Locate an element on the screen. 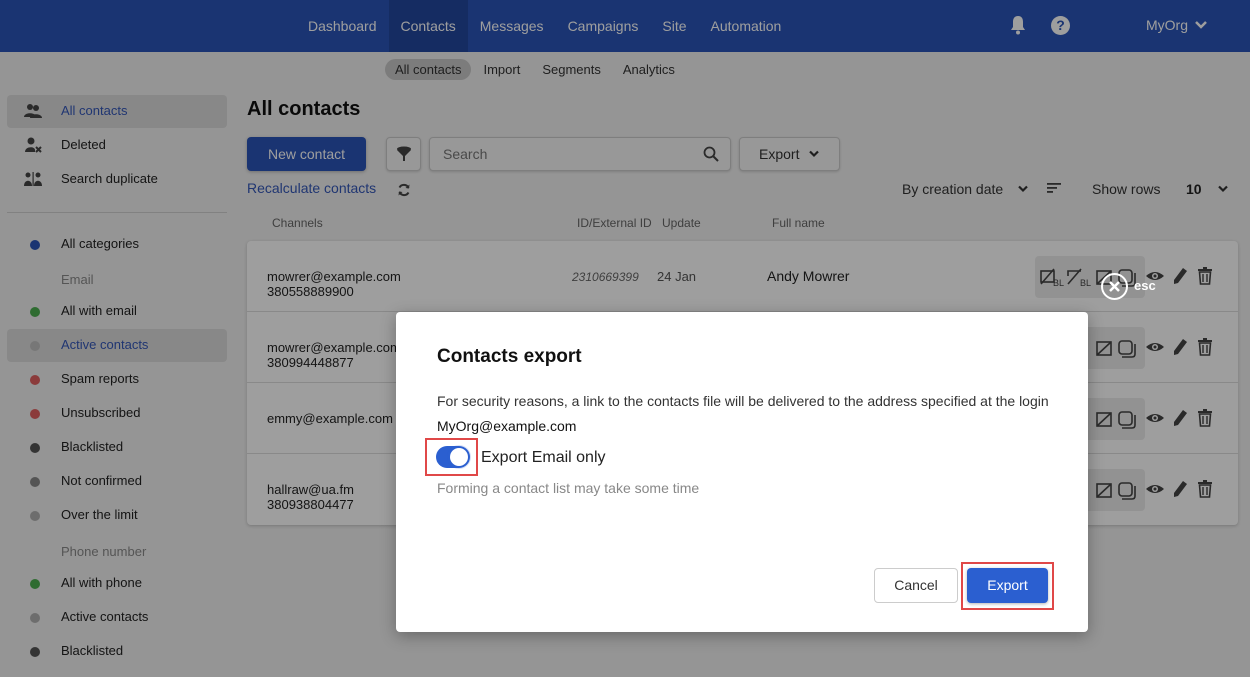 The height and width of the screenshot is (677, 1250). esc-hint: esc is located at coordinates (1145, 285).